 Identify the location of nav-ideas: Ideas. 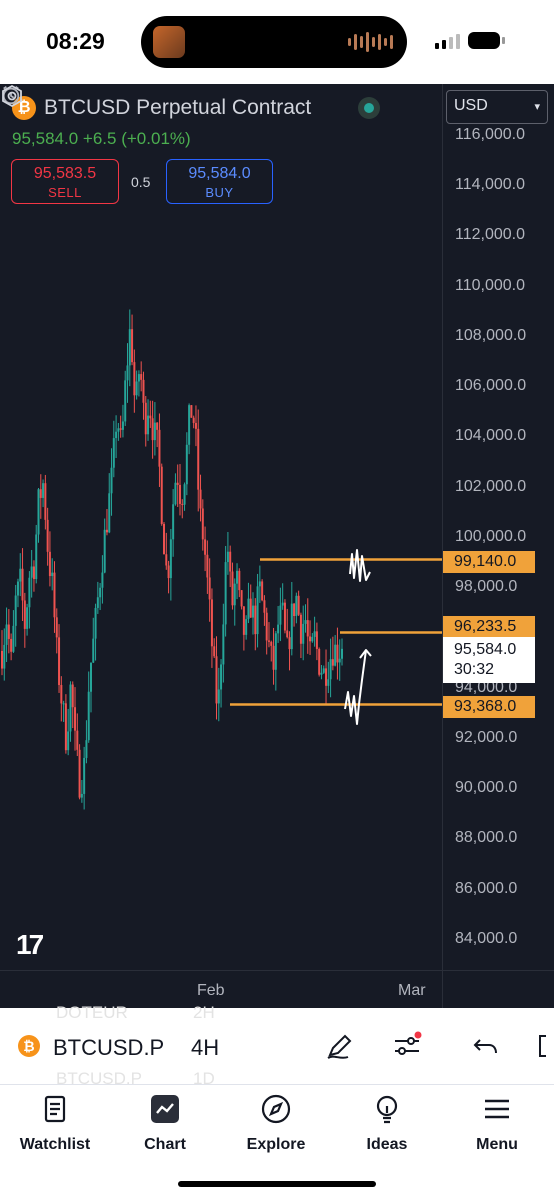
(387, 1123).